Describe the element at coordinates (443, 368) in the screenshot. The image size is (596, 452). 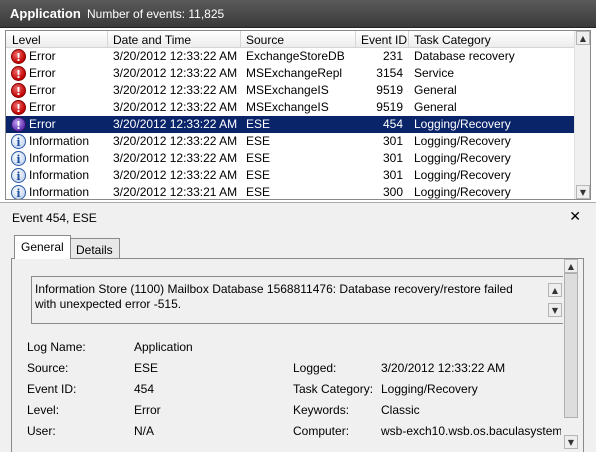
I see `logged-value: 3/20/2012 12:33:22 AM` at that location.